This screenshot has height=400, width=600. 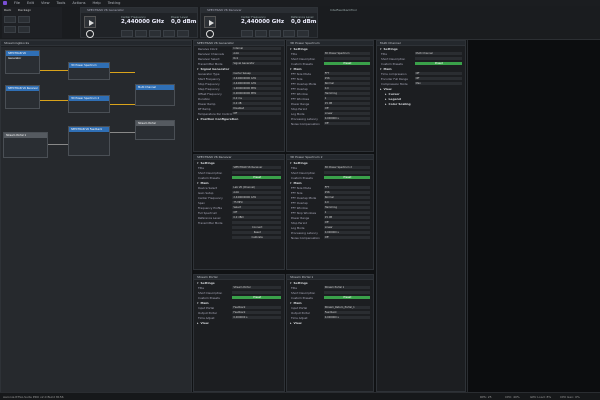 What do you see at coordinates (89, 104) in the screenshot?
I see `node-spectrum-2: 3D Power Spectrum 2` at bounding box center [89, 104].